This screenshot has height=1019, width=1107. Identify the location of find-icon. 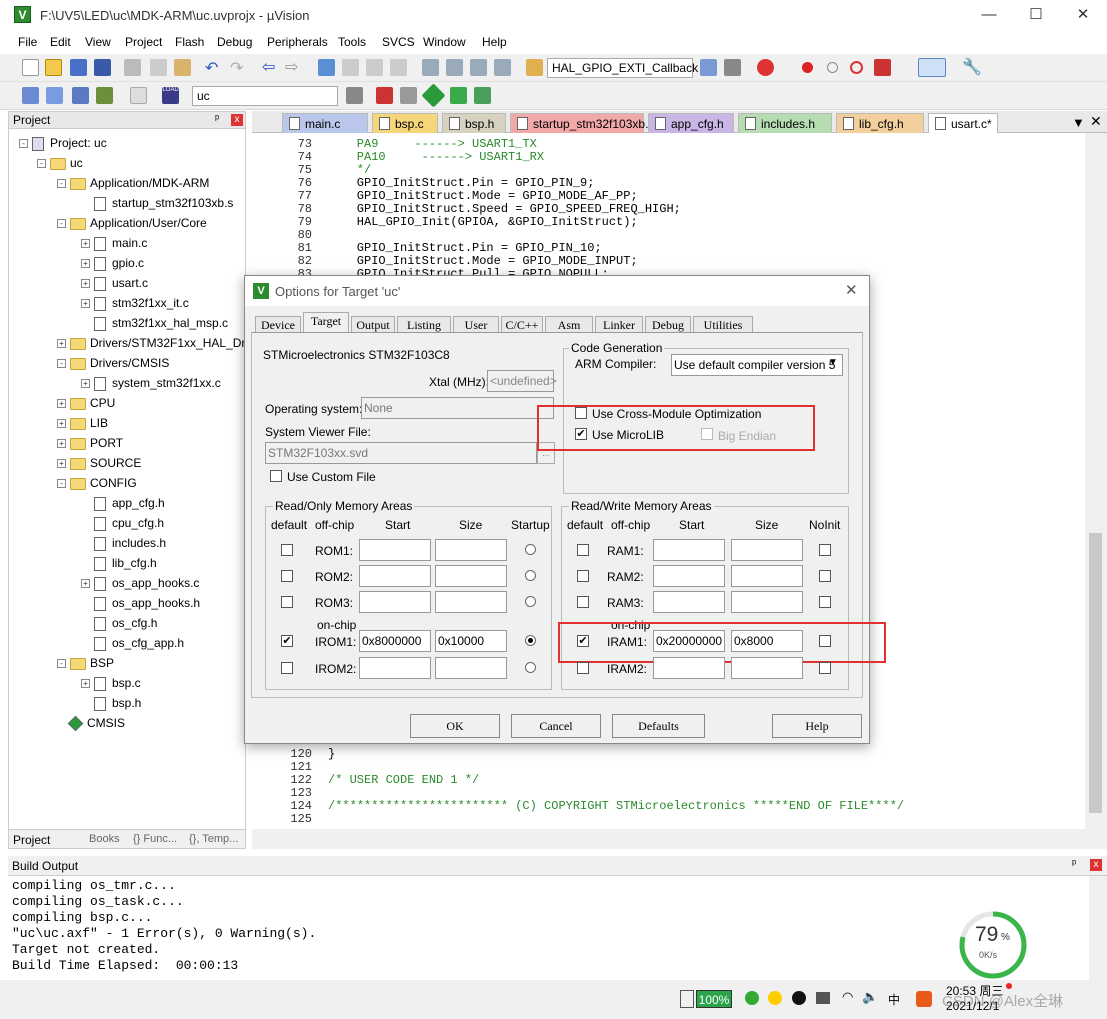
(708, 67).